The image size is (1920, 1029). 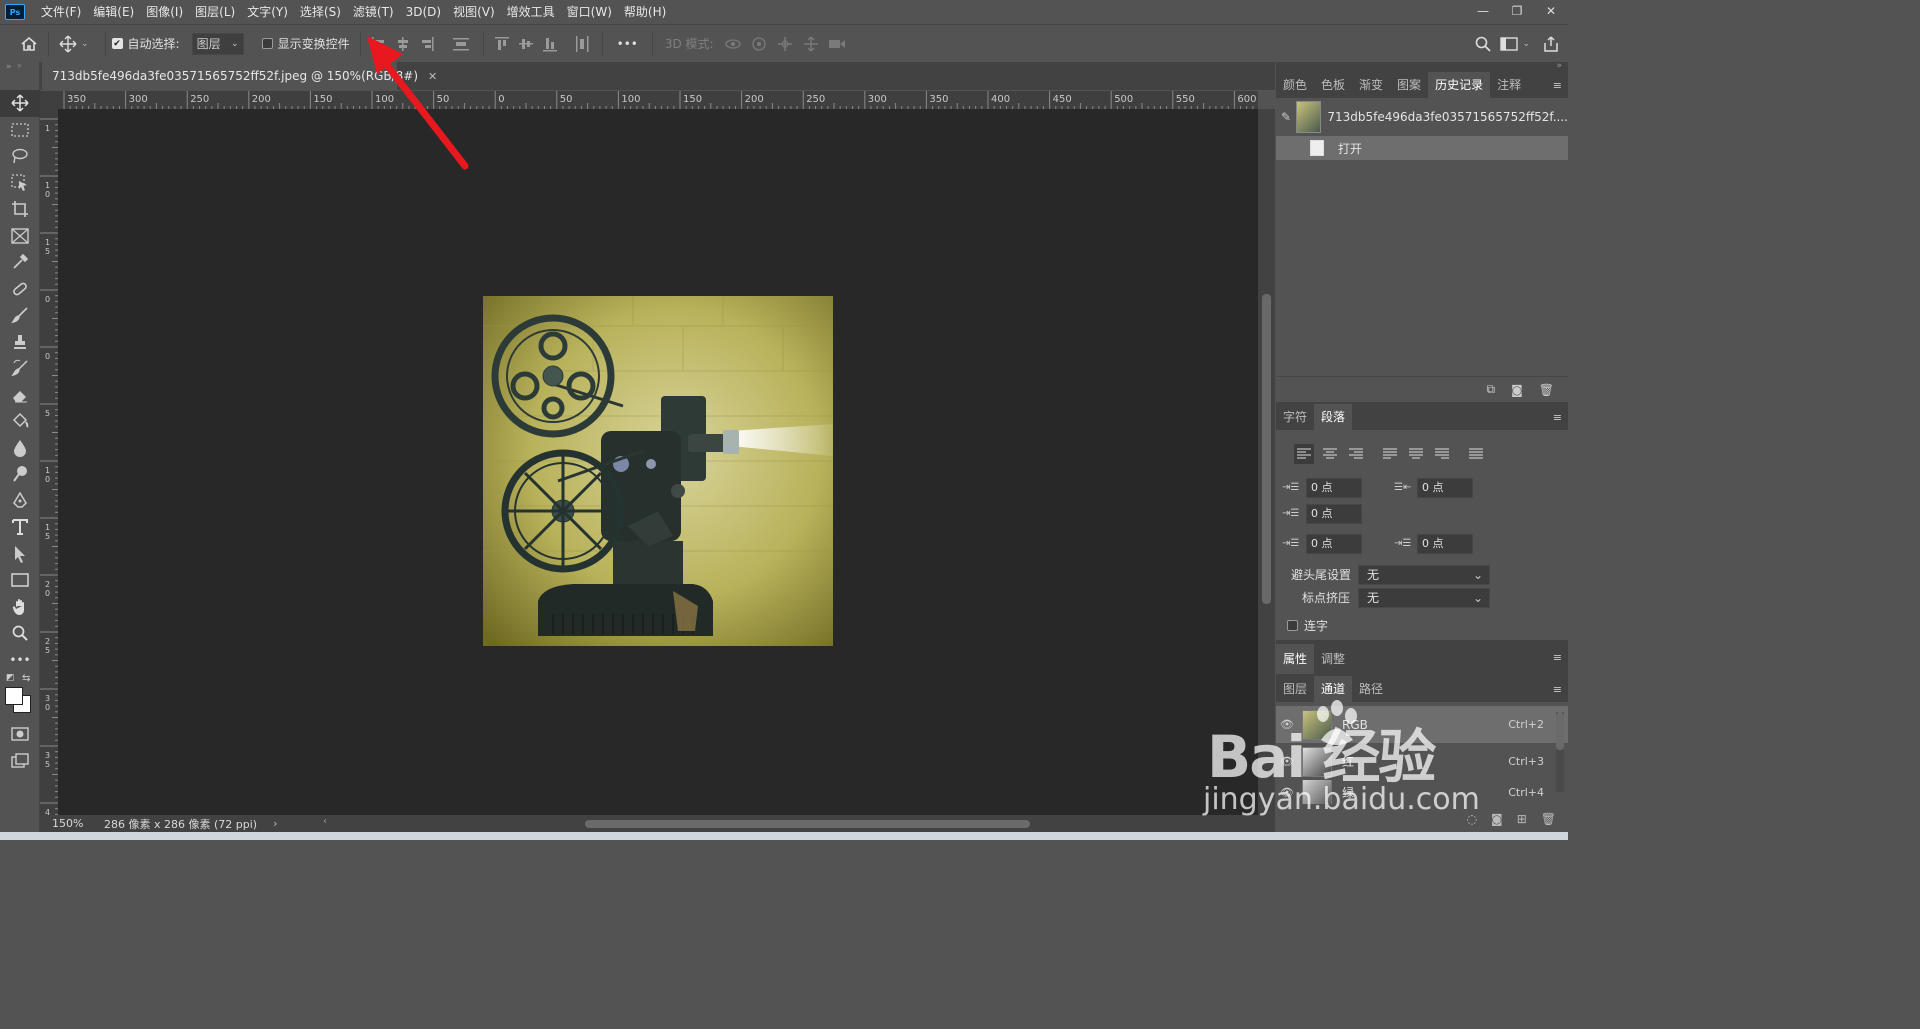 I want to click on tab-patterns: 图案, so click(x=1409, y=85).